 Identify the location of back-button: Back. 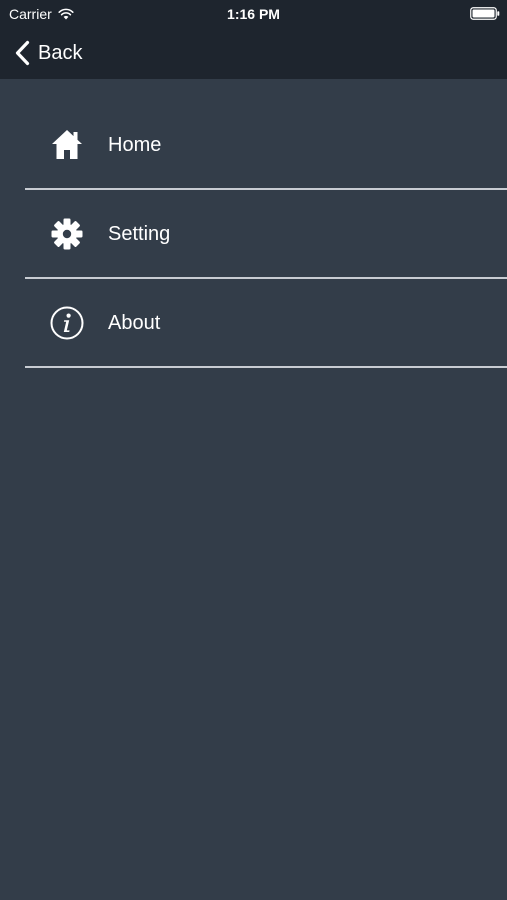
(48, 53).